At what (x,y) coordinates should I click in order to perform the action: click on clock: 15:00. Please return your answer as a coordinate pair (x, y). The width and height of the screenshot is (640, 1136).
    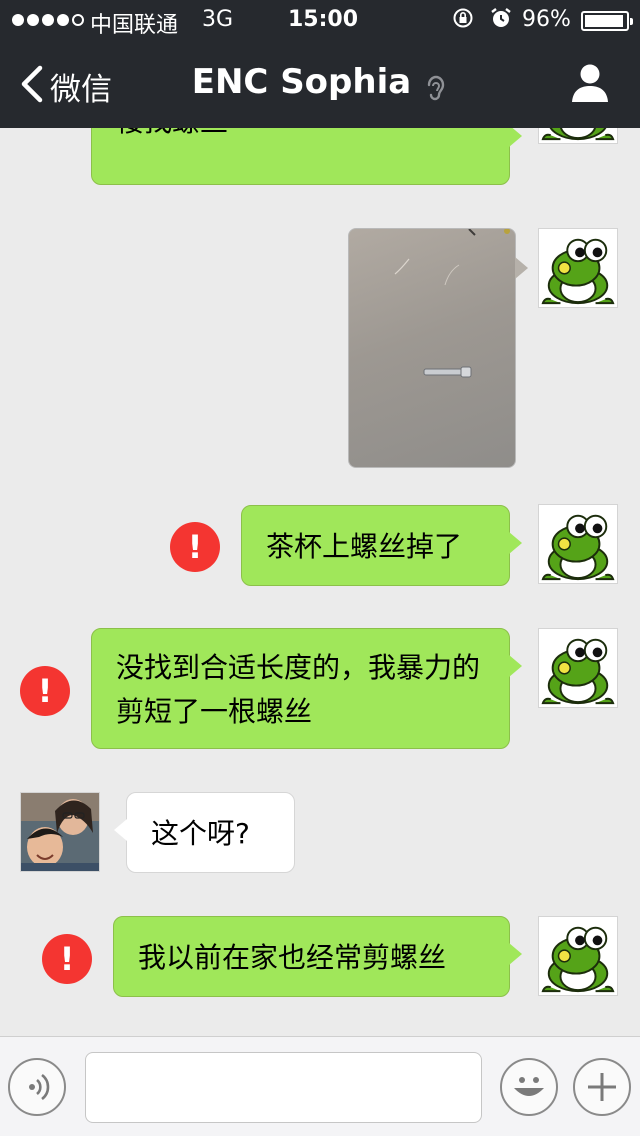
    Looking at the image, I should click on (323, 19).